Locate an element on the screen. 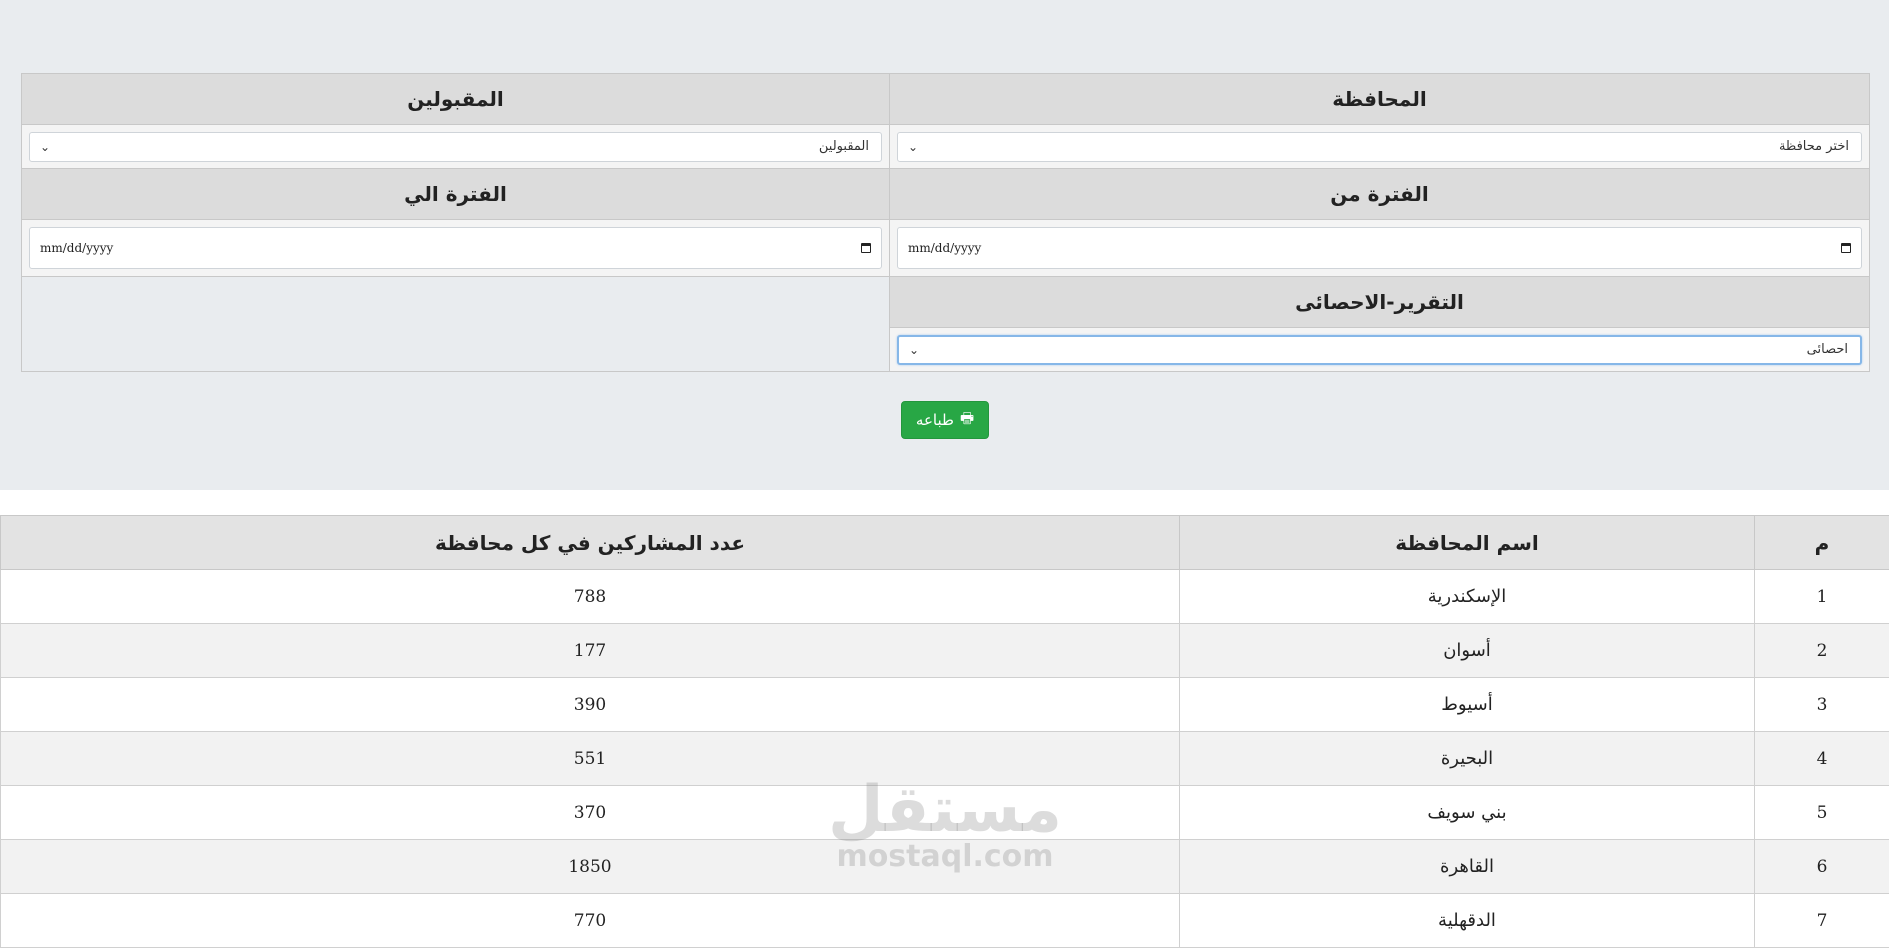 The image size is (1889, 948). report-type-select: احصائى ⌄ is located at coordinates (1379, 350).